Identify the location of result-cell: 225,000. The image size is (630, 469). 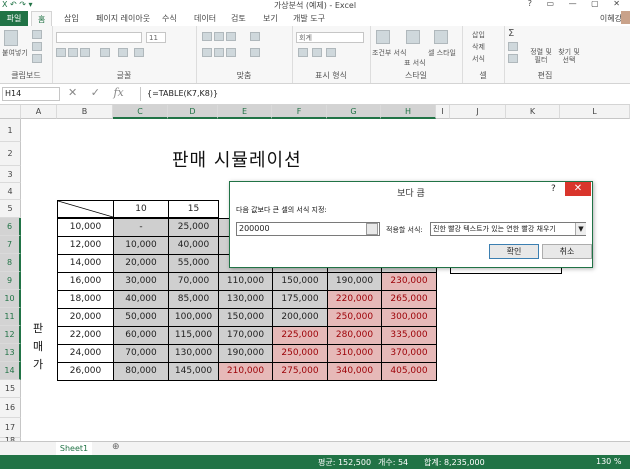
(300, 335).